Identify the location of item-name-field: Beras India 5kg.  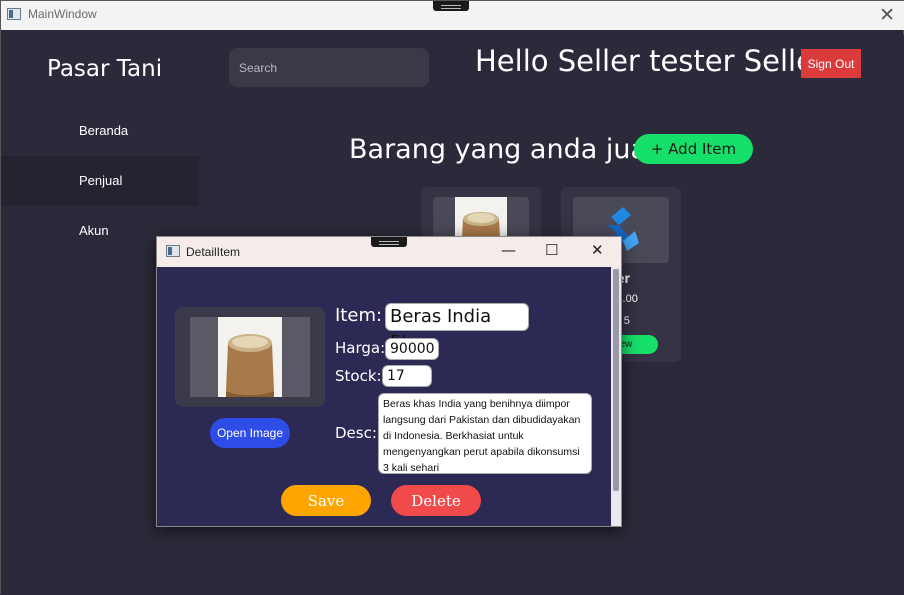
(457, 328).